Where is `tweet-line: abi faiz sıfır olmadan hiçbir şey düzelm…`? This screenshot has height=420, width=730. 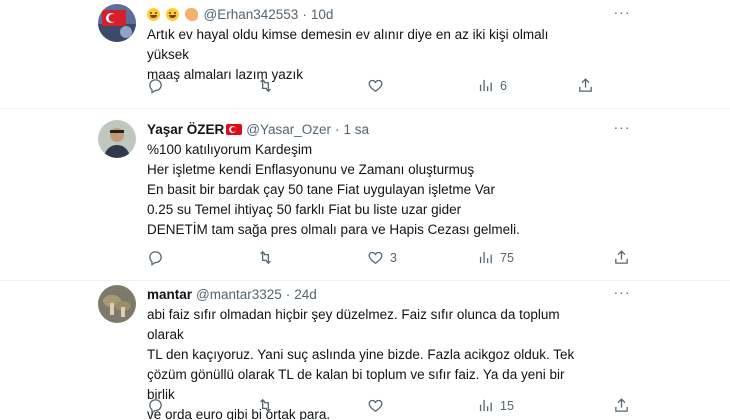
tweet-line: abi faiz sıfır olmadan hiçbir şey düzelm… is located at coordinates (353, 324).